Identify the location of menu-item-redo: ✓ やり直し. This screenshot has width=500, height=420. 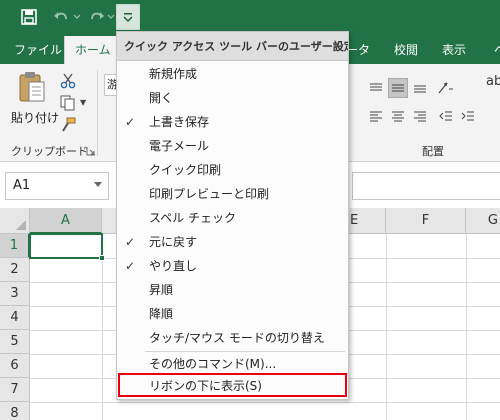
(232, 266).